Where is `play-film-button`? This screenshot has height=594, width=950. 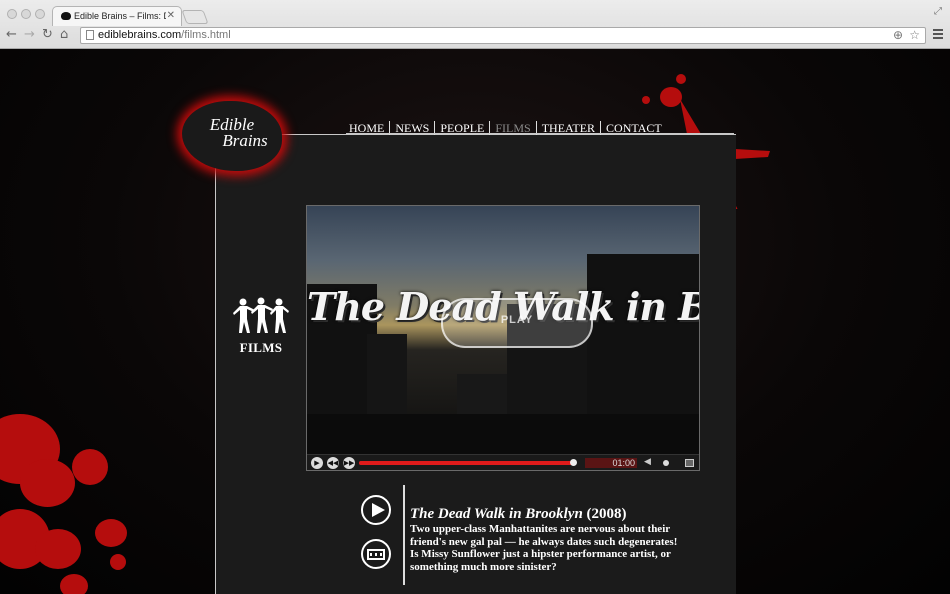
play-film-button is located at coordinates (376, 510).